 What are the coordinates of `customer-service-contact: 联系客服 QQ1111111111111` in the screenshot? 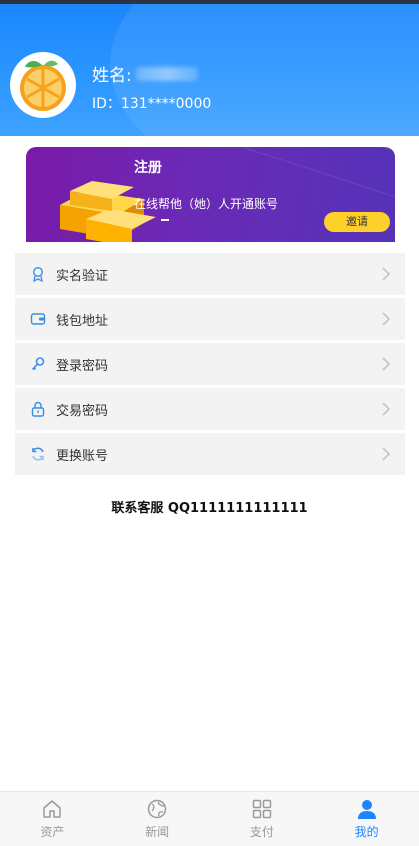 It's located at (209, 508).